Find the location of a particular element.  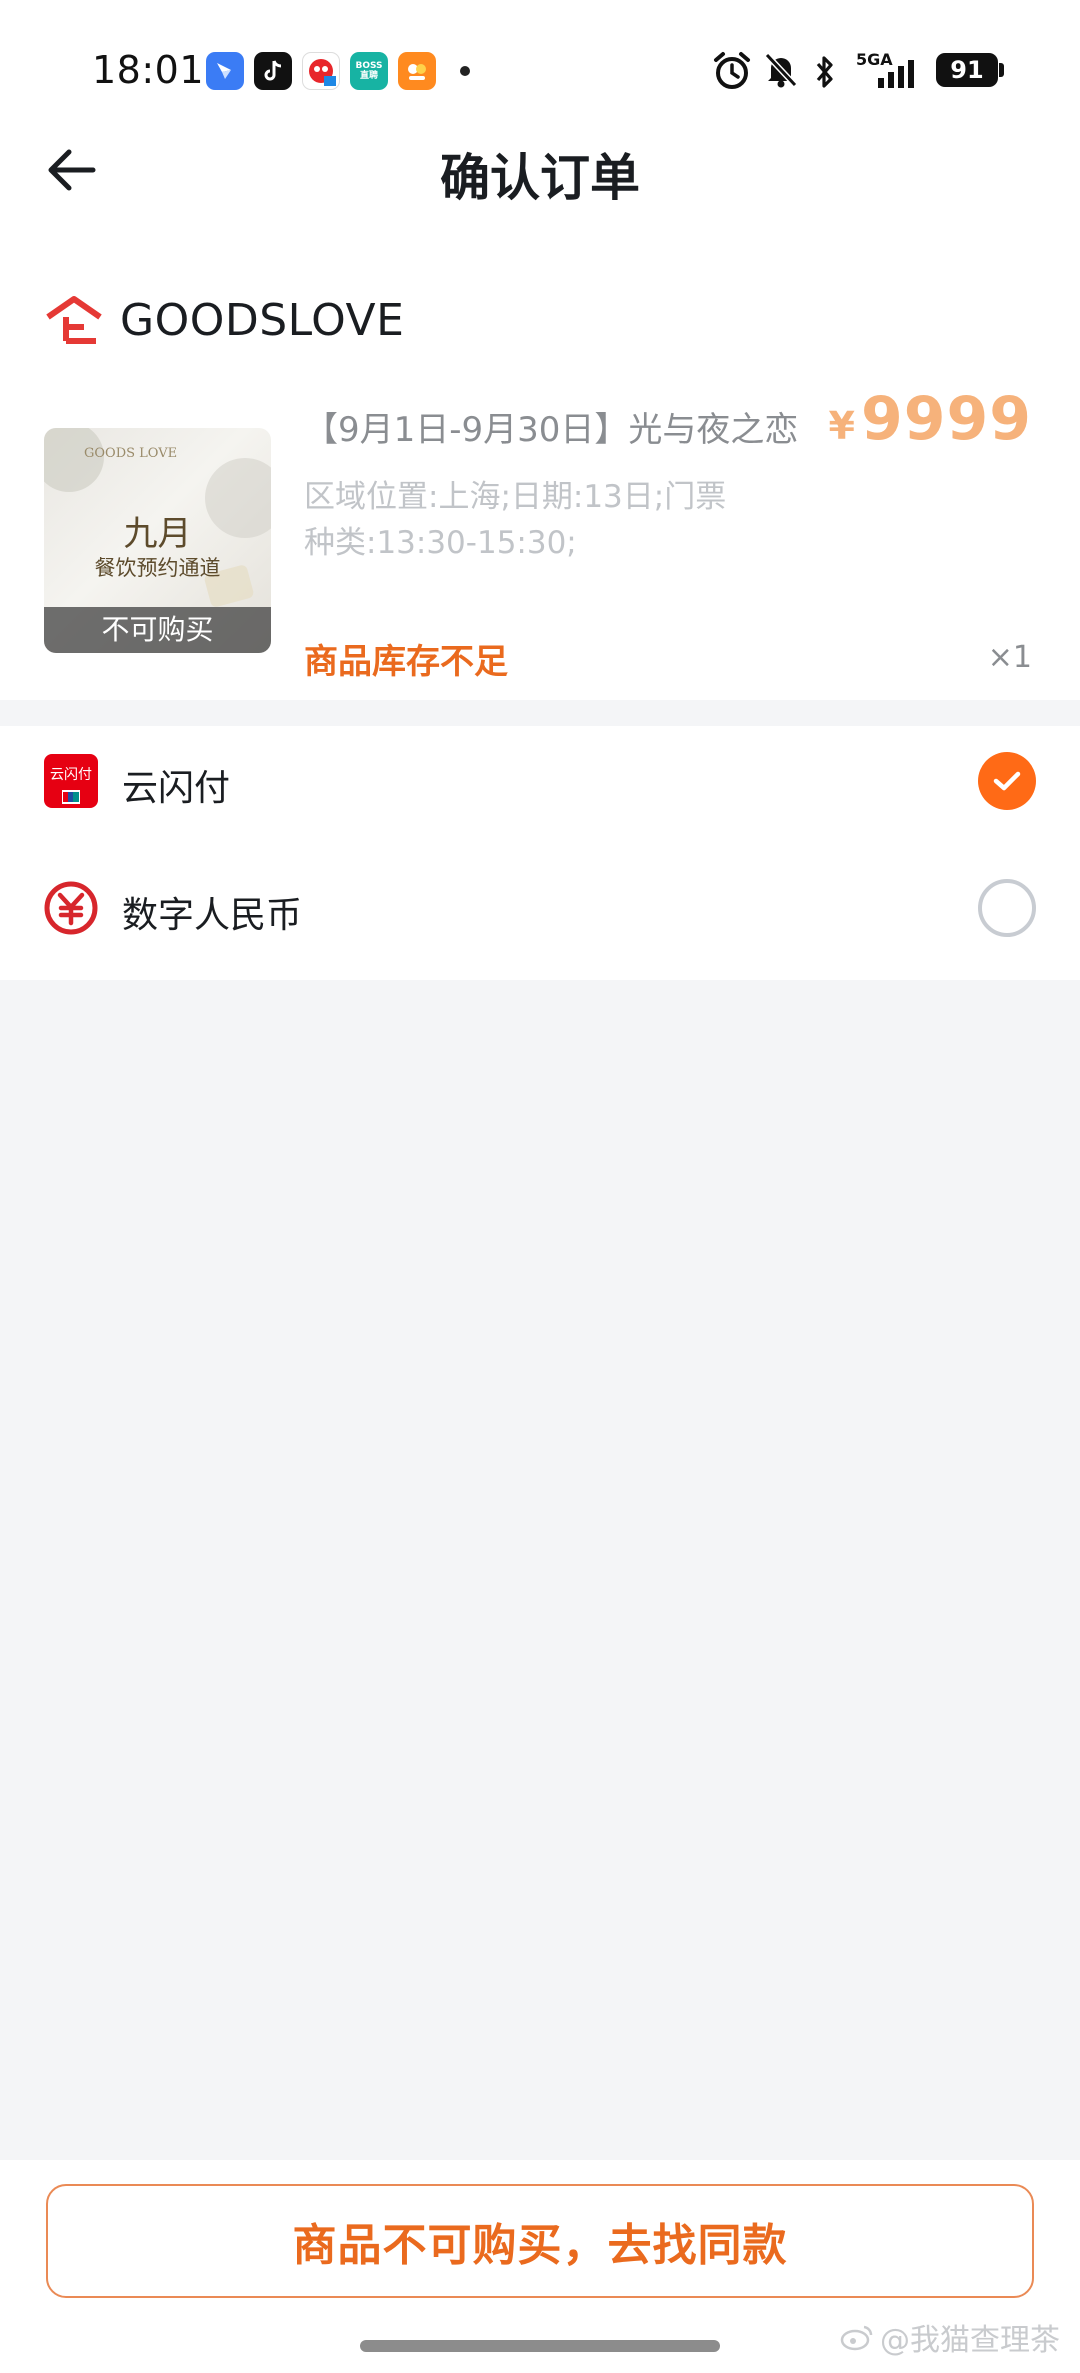

price-currency-symbol: ¥ is located at coordinates (841, 426).